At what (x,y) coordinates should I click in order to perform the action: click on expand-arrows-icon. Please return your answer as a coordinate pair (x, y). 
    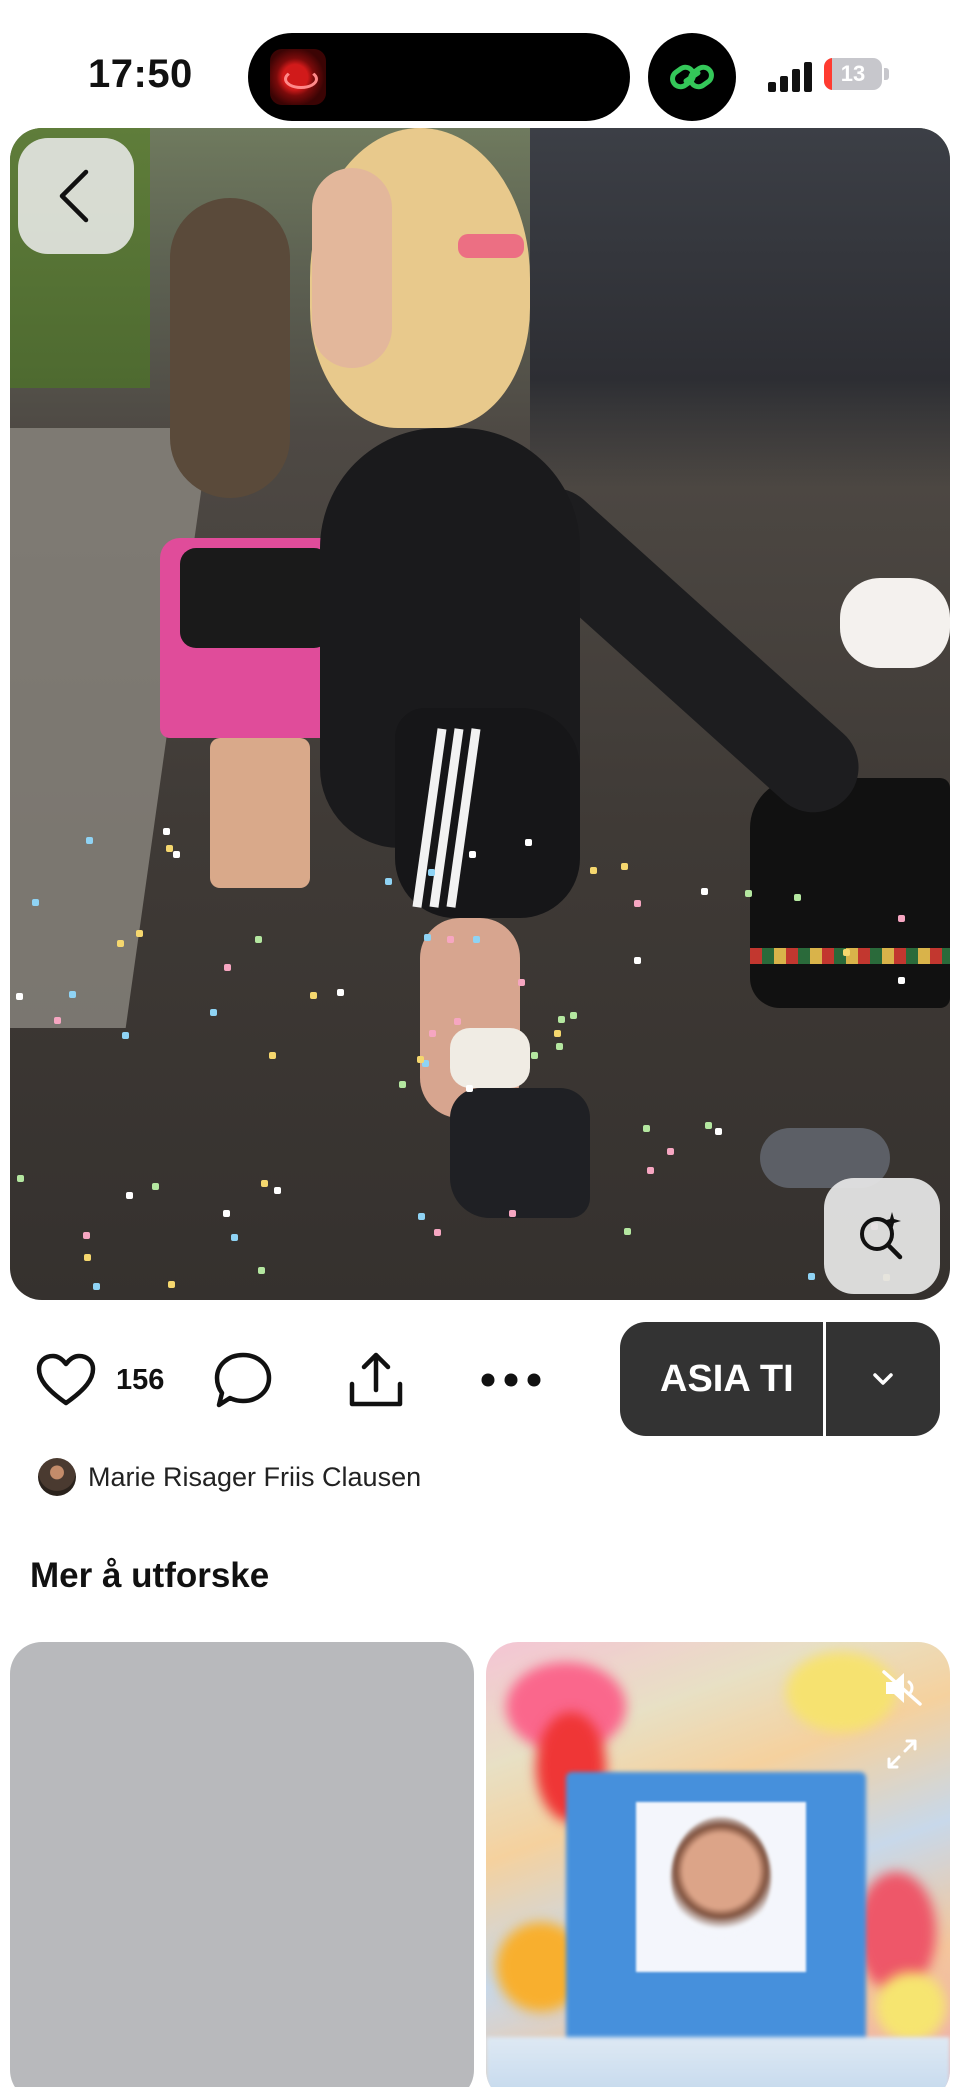
    Looking at the image, I should click on (902, 1754).